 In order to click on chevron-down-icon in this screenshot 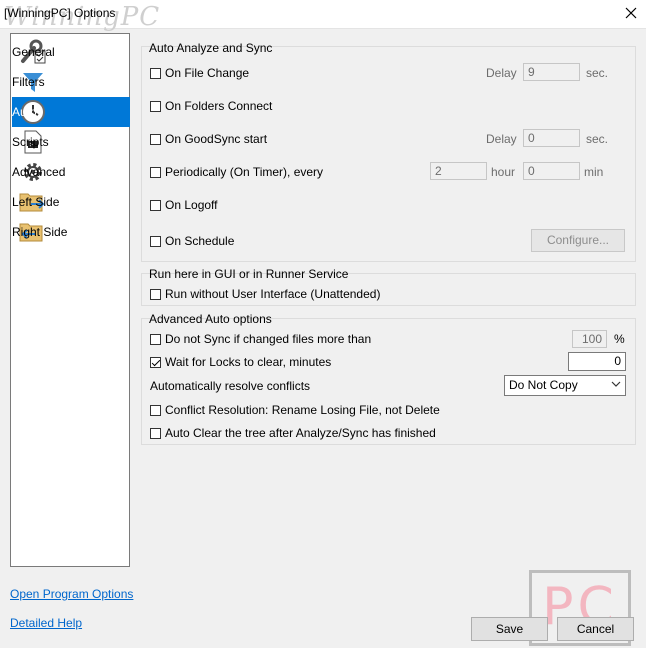, I will do `click(616, 385)`.